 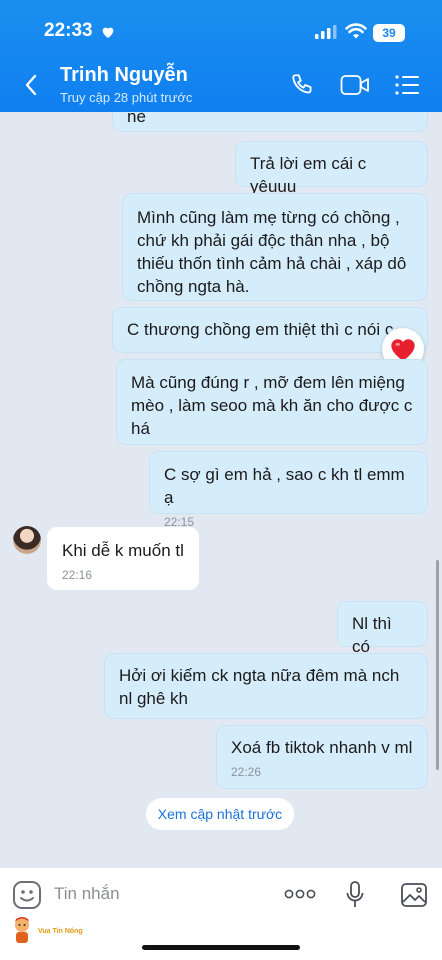 I want to click on phone-call-icon, so click(x=303, y=85).